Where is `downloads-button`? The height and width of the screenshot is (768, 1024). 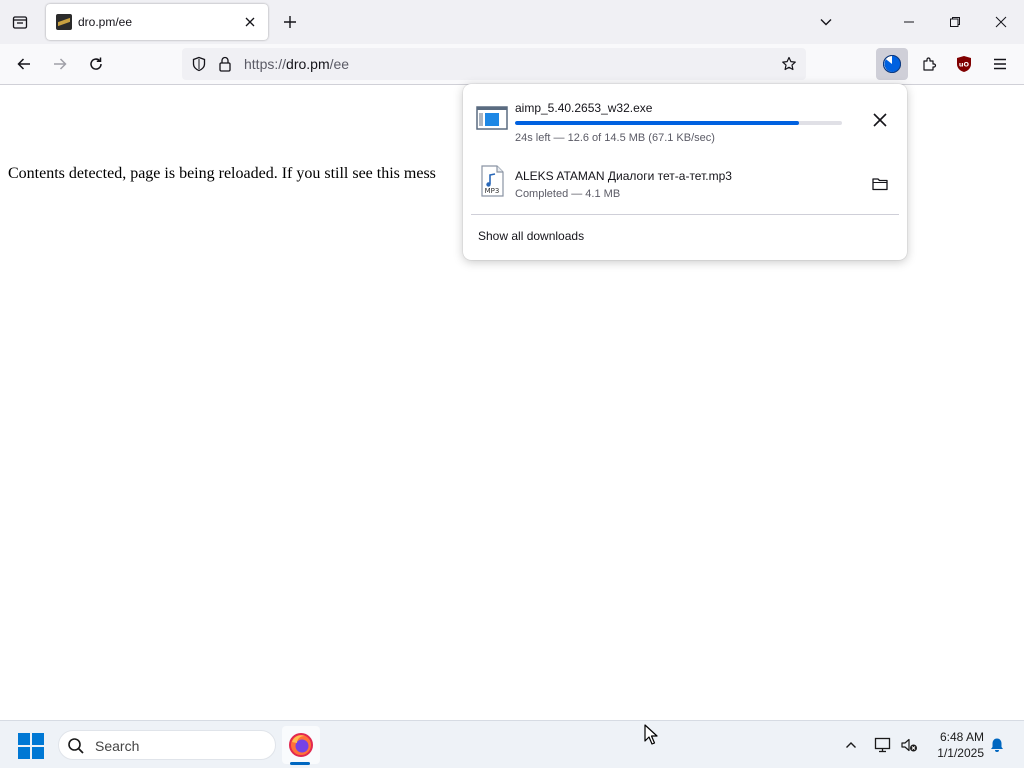
downloads-button is located at coordinates (892, 64).